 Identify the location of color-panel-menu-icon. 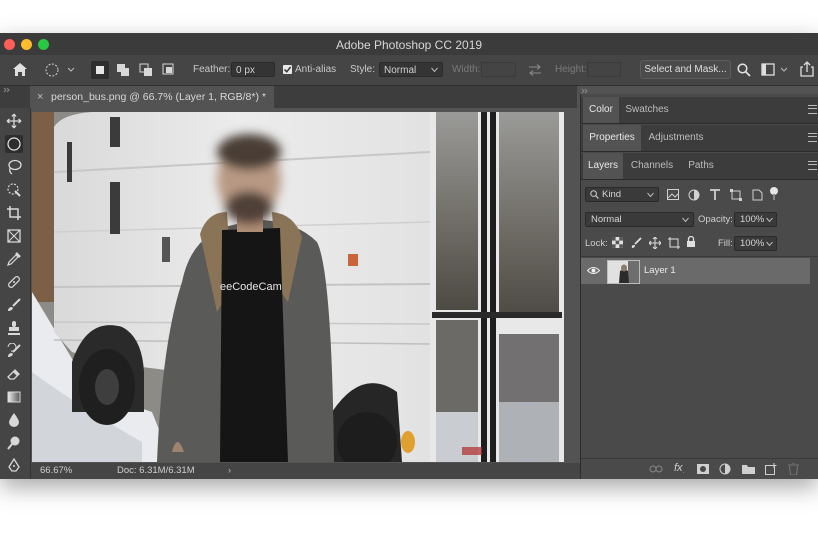
(812, 109).